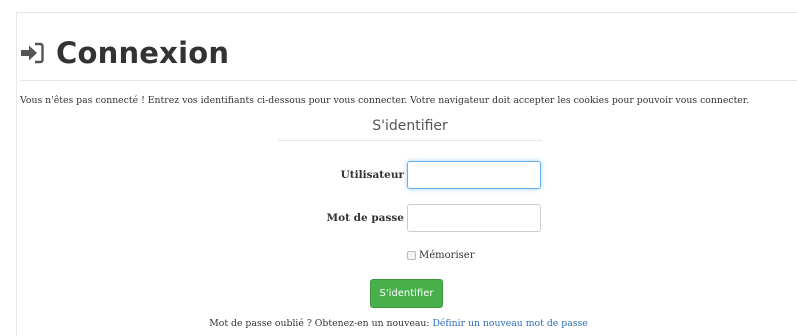 This screenshot has width=797, height=336. Describe the element at coordinates (411, 255) in the screenshot. I see `remember-checkbox` at that location.